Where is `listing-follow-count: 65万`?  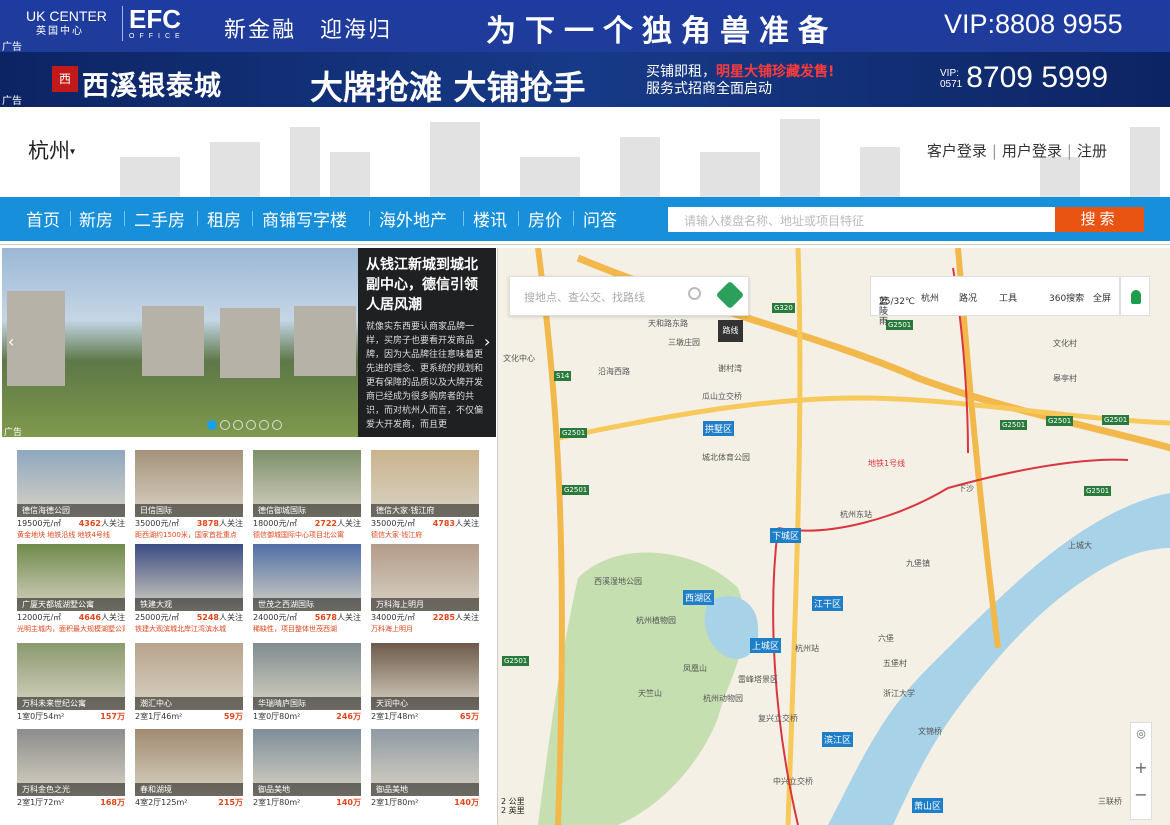
listing-follow-count: 65万 is located at coordinates (469, 716).